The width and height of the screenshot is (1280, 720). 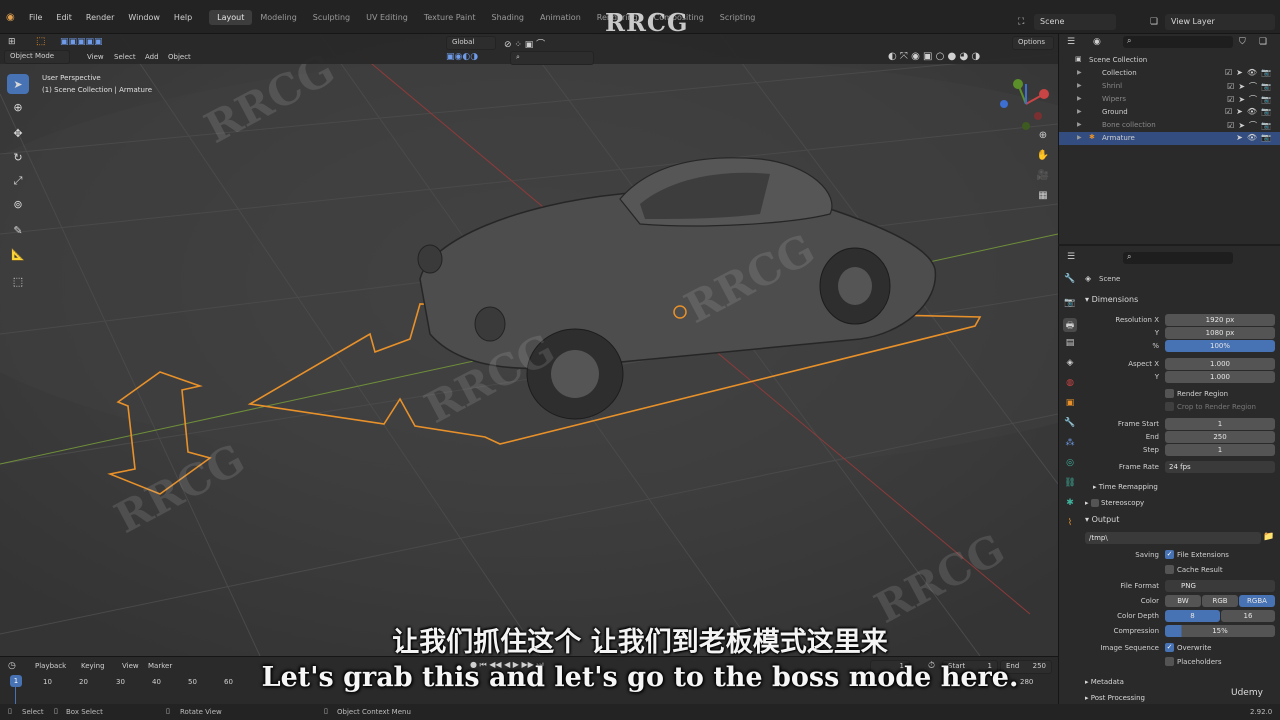 I want to click on tab-modeling: Modeling, so click(x=278, y=17).